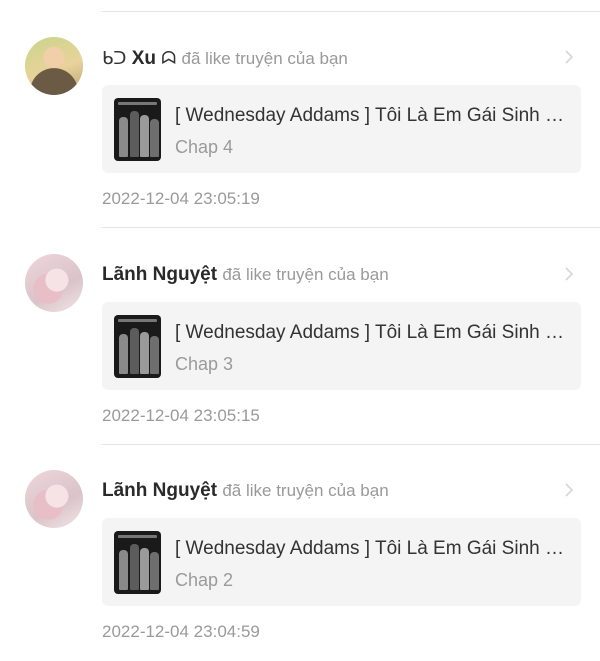 This screenshot has height=661, width=600. What do you see at coordinates (144, 58) in the screenshot?
I see `user-name: Xu` at bounding box center [144, 58].